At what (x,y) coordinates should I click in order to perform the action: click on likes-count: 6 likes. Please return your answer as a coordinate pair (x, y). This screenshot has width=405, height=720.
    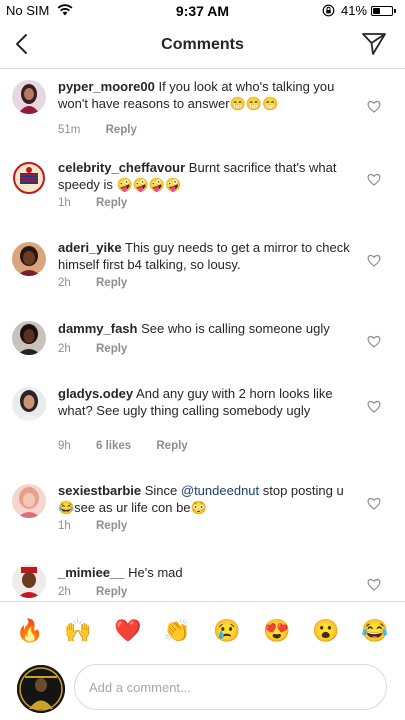
    Looking at the image, I should click on (113, 446).